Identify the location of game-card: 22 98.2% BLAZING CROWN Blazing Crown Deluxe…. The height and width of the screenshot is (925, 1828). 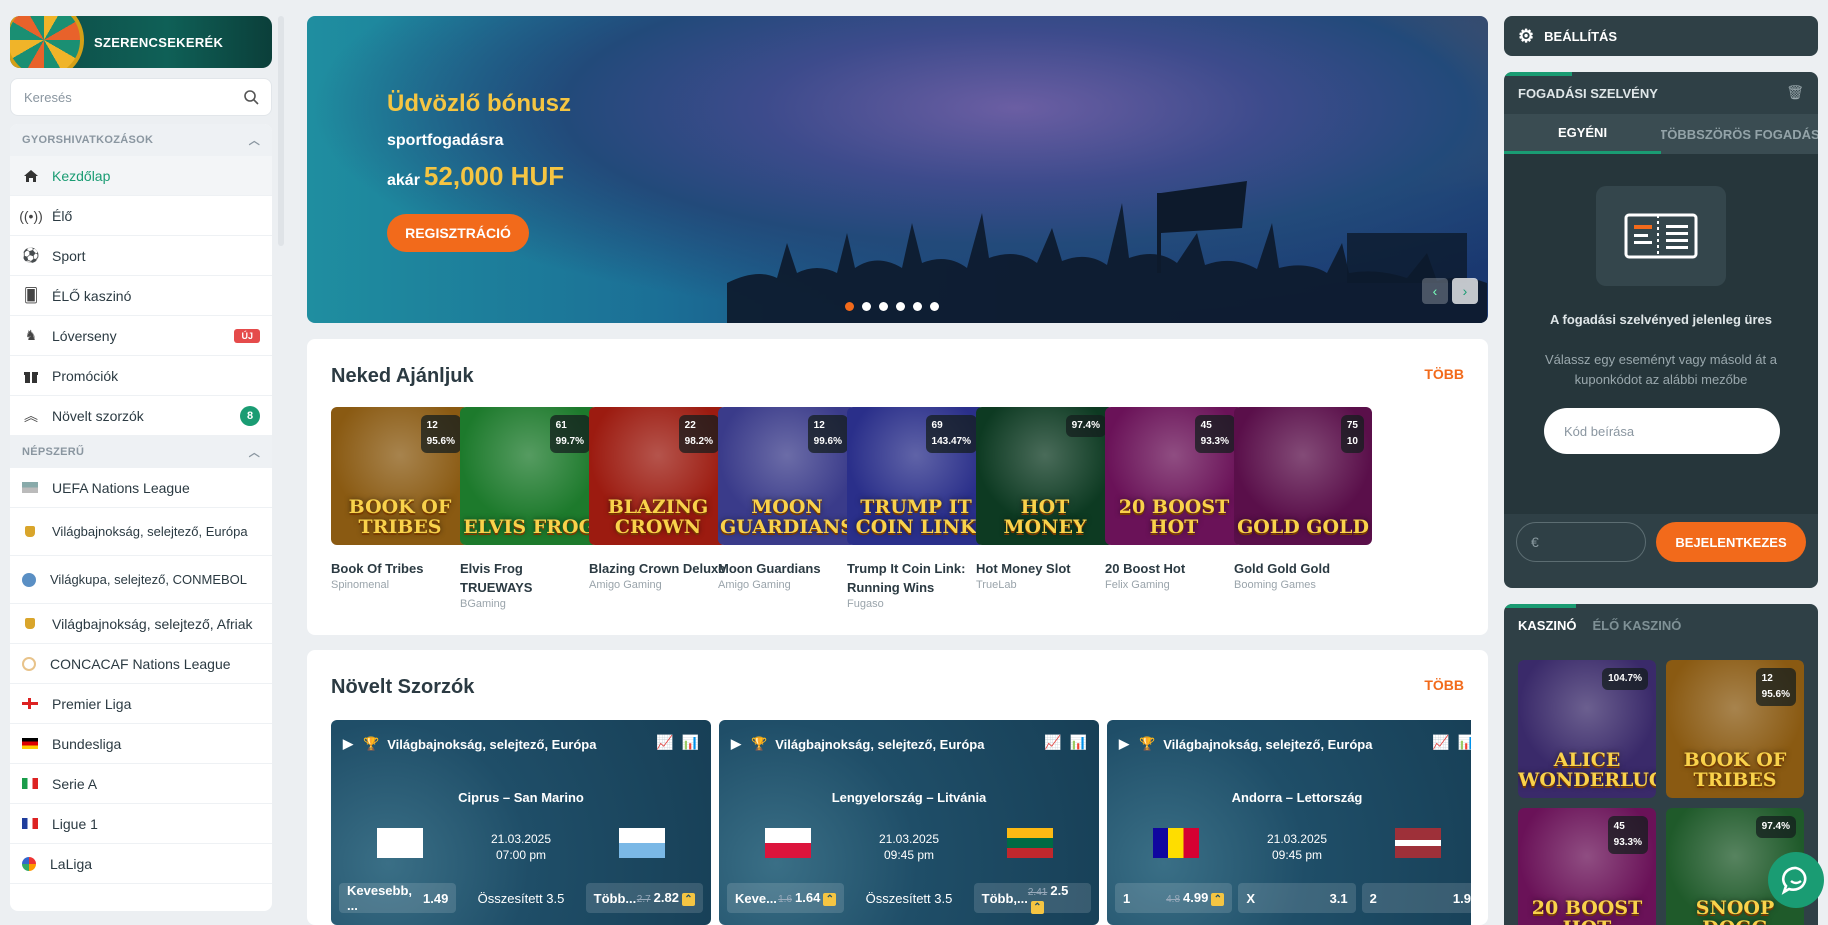
(658, 499).